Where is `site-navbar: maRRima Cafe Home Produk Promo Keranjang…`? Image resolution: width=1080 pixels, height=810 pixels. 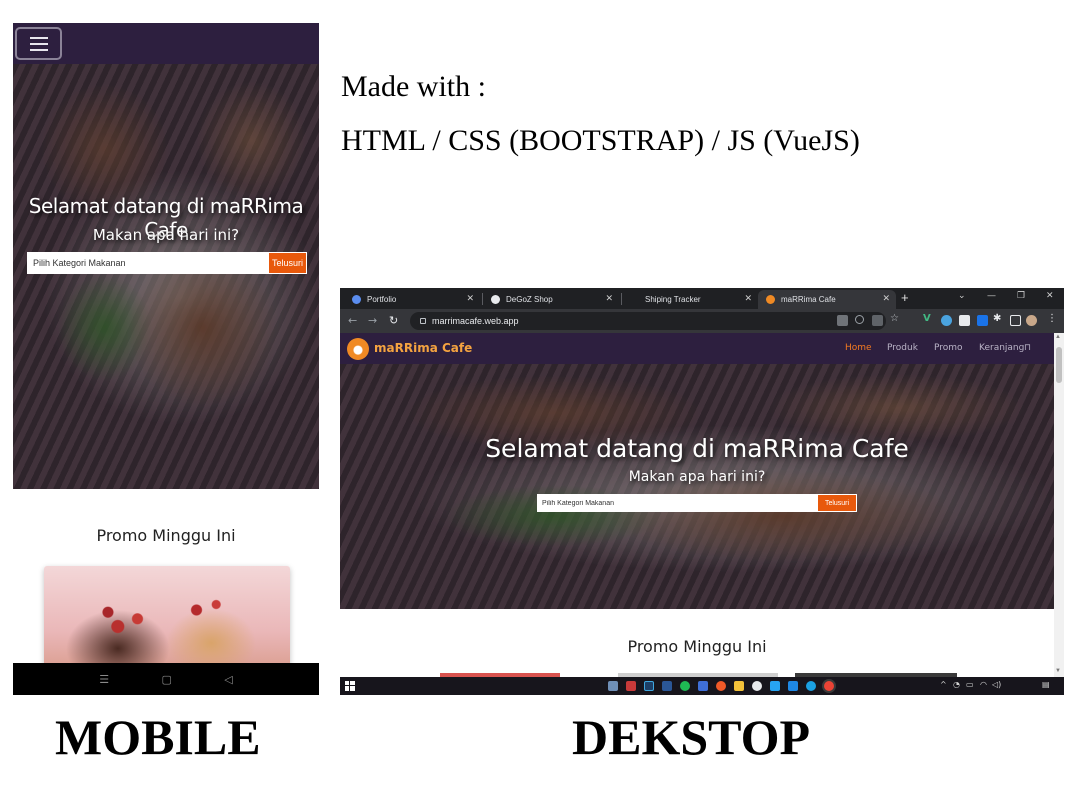 site-navbar: maRRima Cafe Home Produk Promo Keranjang… is located at coordinates (697, 348).